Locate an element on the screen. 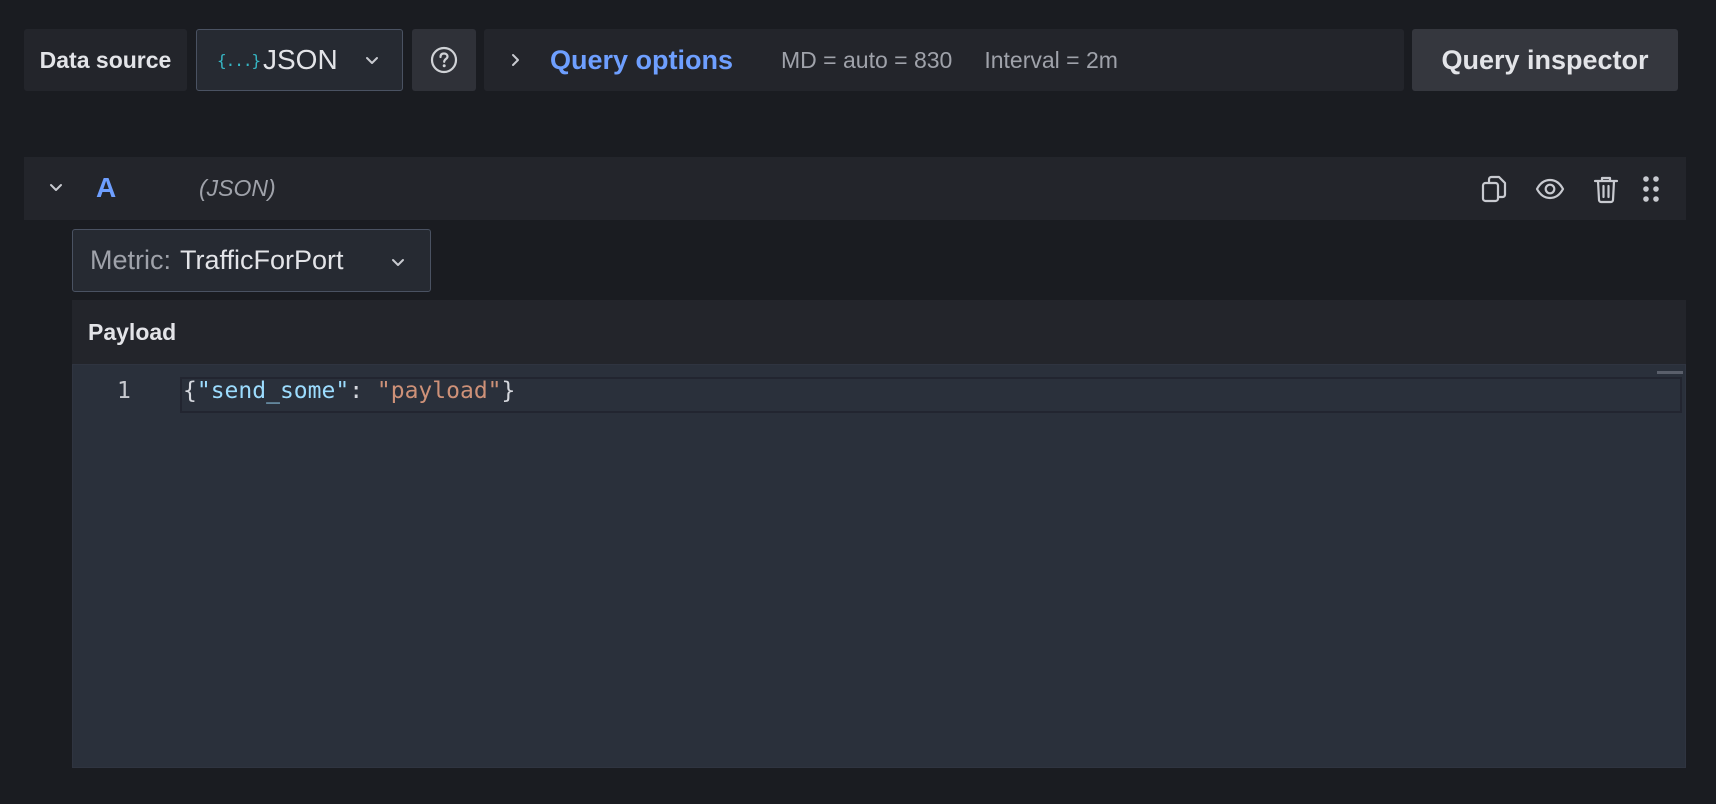  drag-query-handle is located at coordinates (1651, 189).